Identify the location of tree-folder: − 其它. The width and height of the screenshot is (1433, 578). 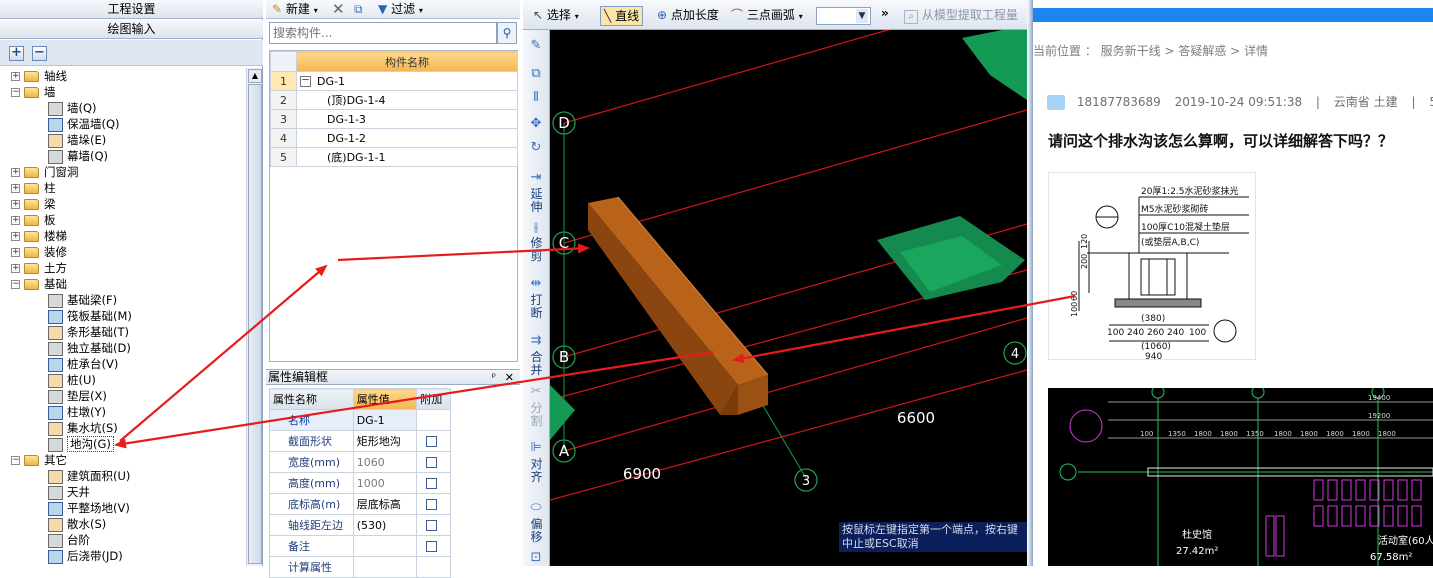
(39, 460).